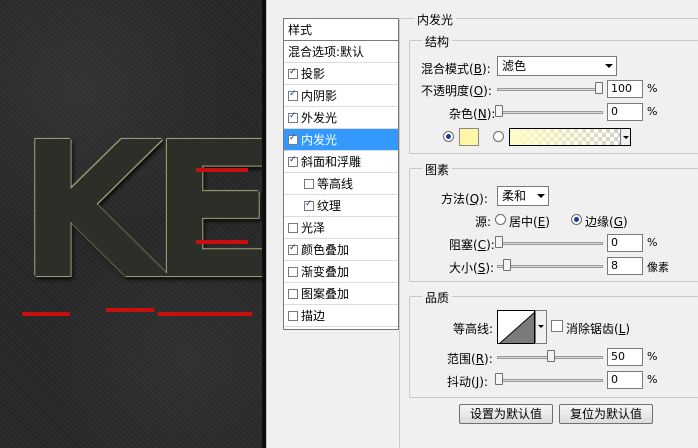 The width and height of the screenshot is (698, 448). What do you see at coordinates (222, 170) in the screenshot?
I see `red-line-e-top` at bounding box center [222, 170].